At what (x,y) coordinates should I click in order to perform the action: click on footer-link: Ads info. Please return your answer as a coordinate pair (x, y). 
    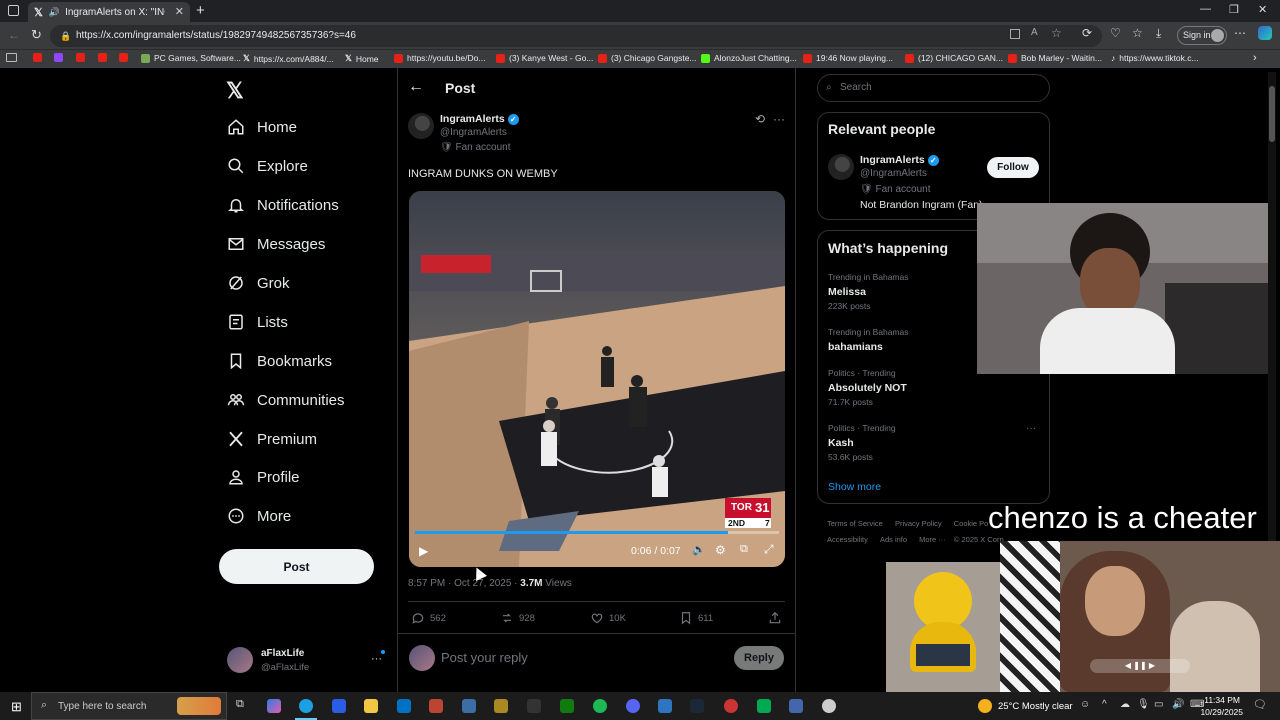
    Looking at the image, I should click on (893, 539).